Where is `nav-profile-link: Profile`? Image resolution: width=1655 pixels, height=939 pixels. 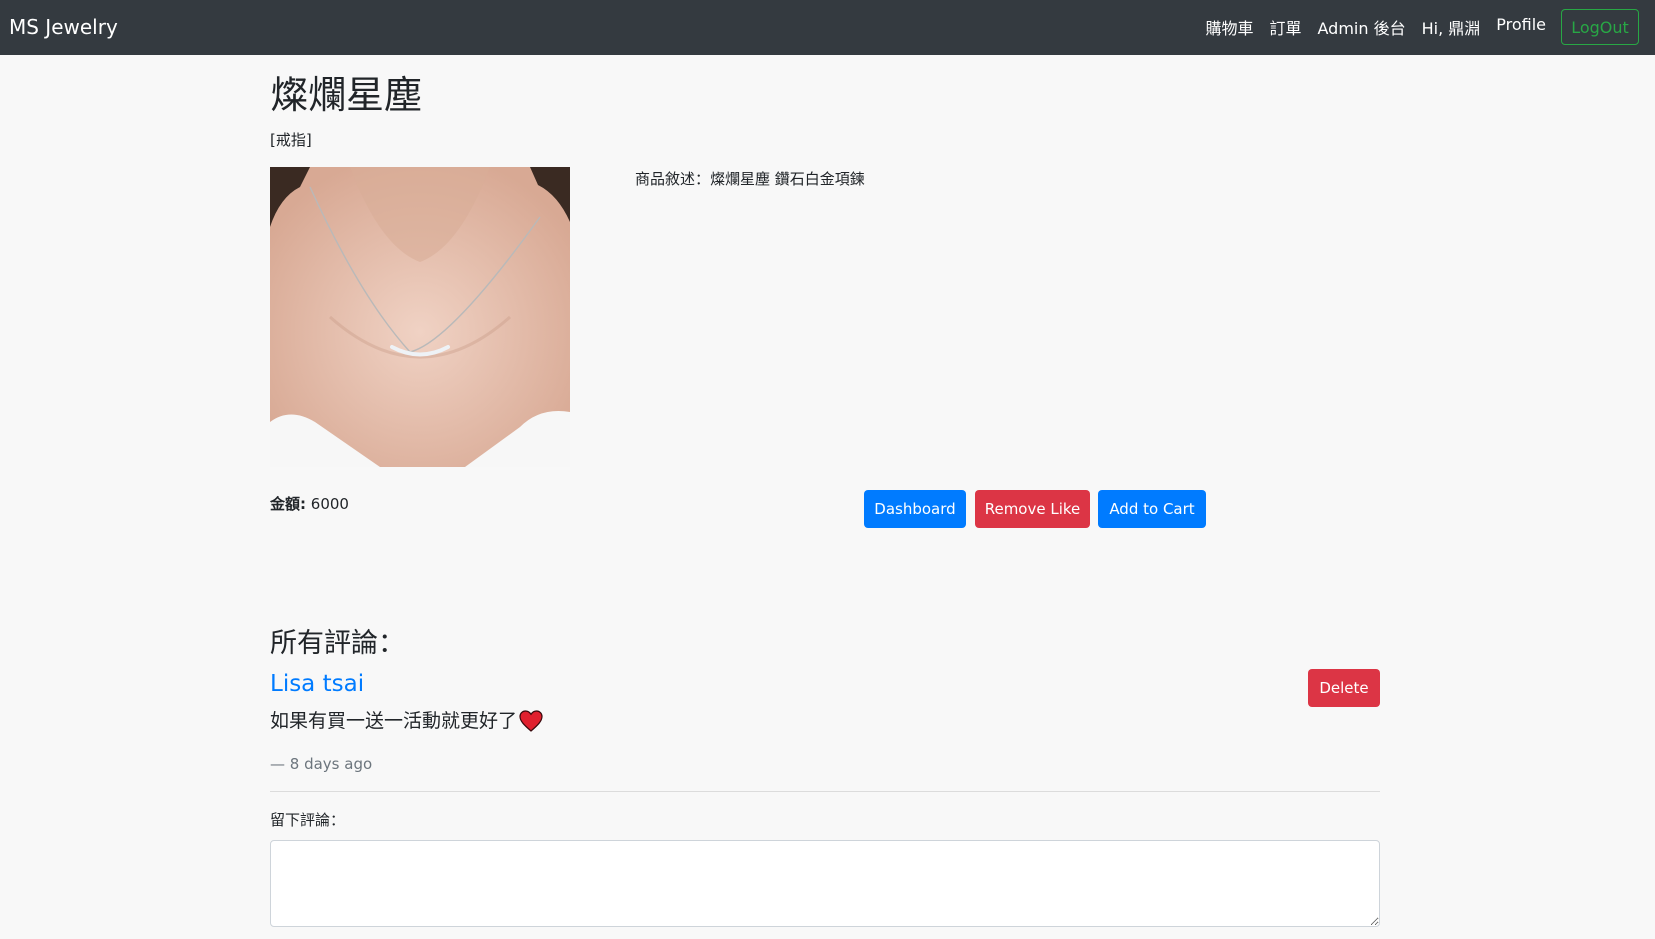 nav-profile-link: Profile is located at coordinates (1521, 27).